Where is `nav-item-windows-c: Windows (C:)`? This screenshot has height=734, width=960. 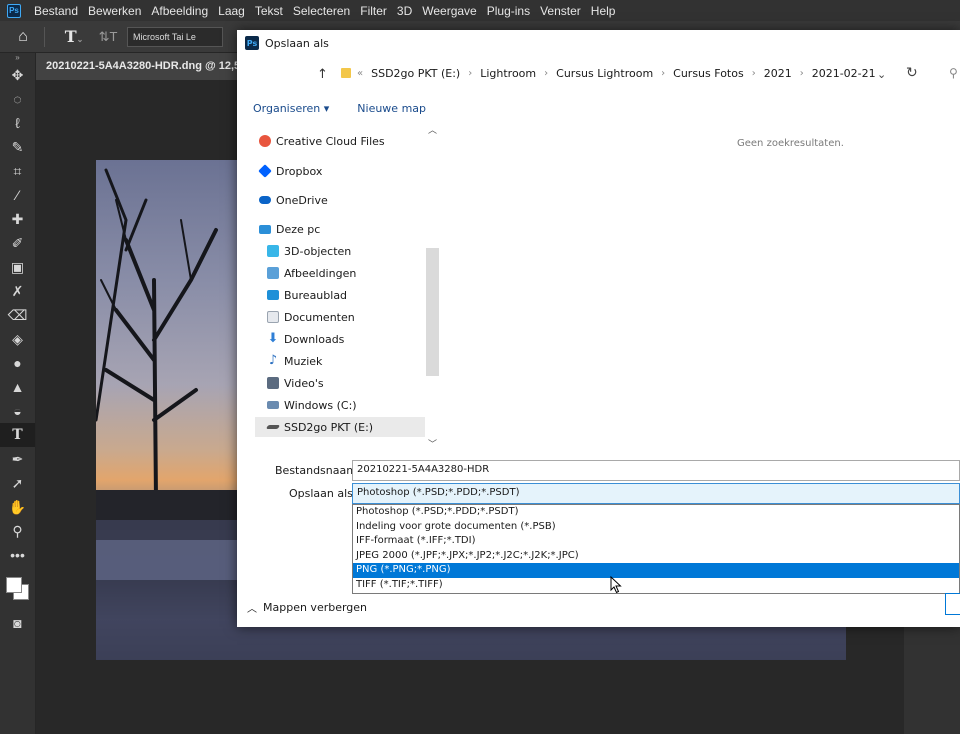
nav-item-windows-c: Windows (C:) is located at coordinates (360, 405).